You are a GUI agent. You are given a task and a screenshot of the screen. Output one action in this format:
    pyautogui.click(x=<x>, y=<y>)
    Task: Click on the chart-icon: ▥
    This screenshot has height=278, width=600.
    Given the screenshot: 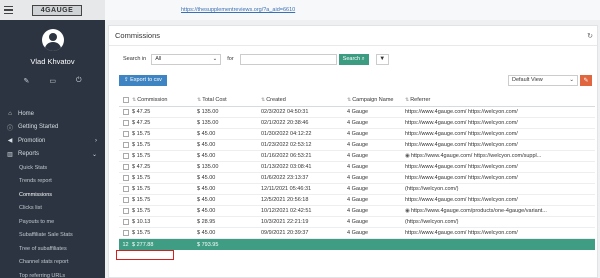 What is the action you would take?
    pyautogui.click(x=10, y=154)
    